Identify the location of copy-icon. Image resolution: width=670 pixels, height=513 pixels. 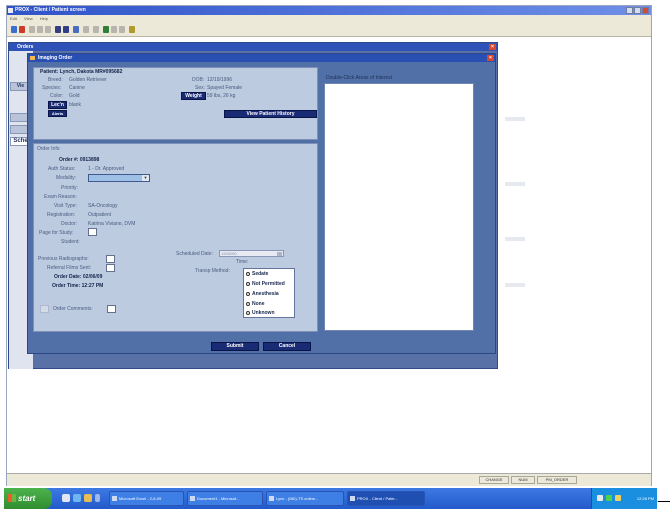
(40, 29).